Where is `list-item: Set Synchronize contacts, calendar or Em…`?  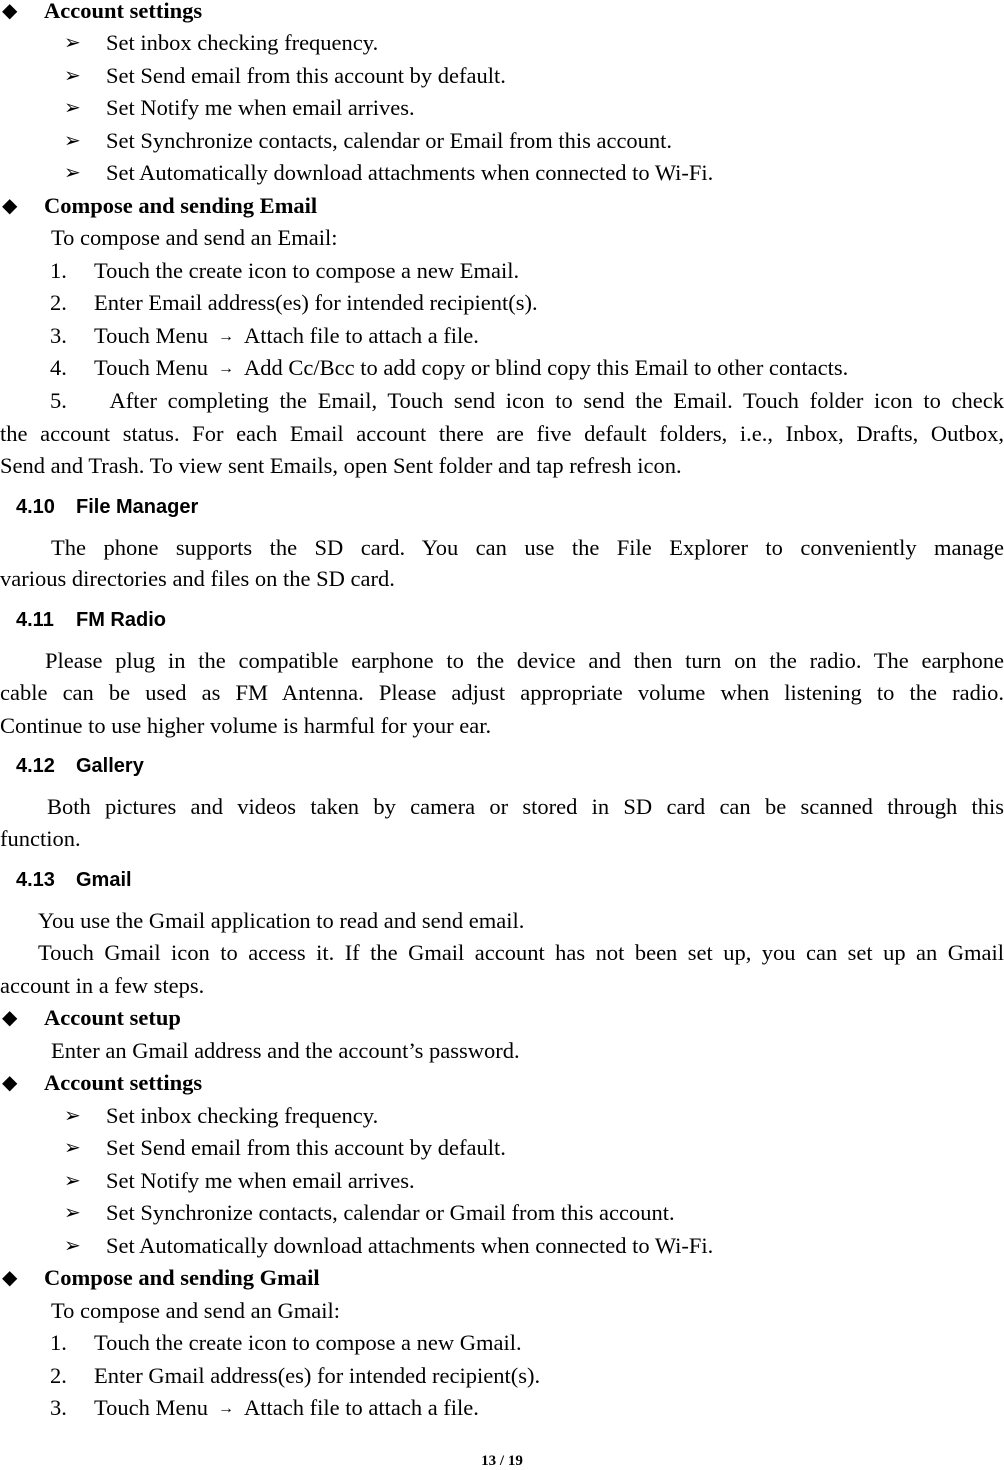
list-item: Set Synchronize contacts, calendar or Em… is located at coordinates (389, 140).